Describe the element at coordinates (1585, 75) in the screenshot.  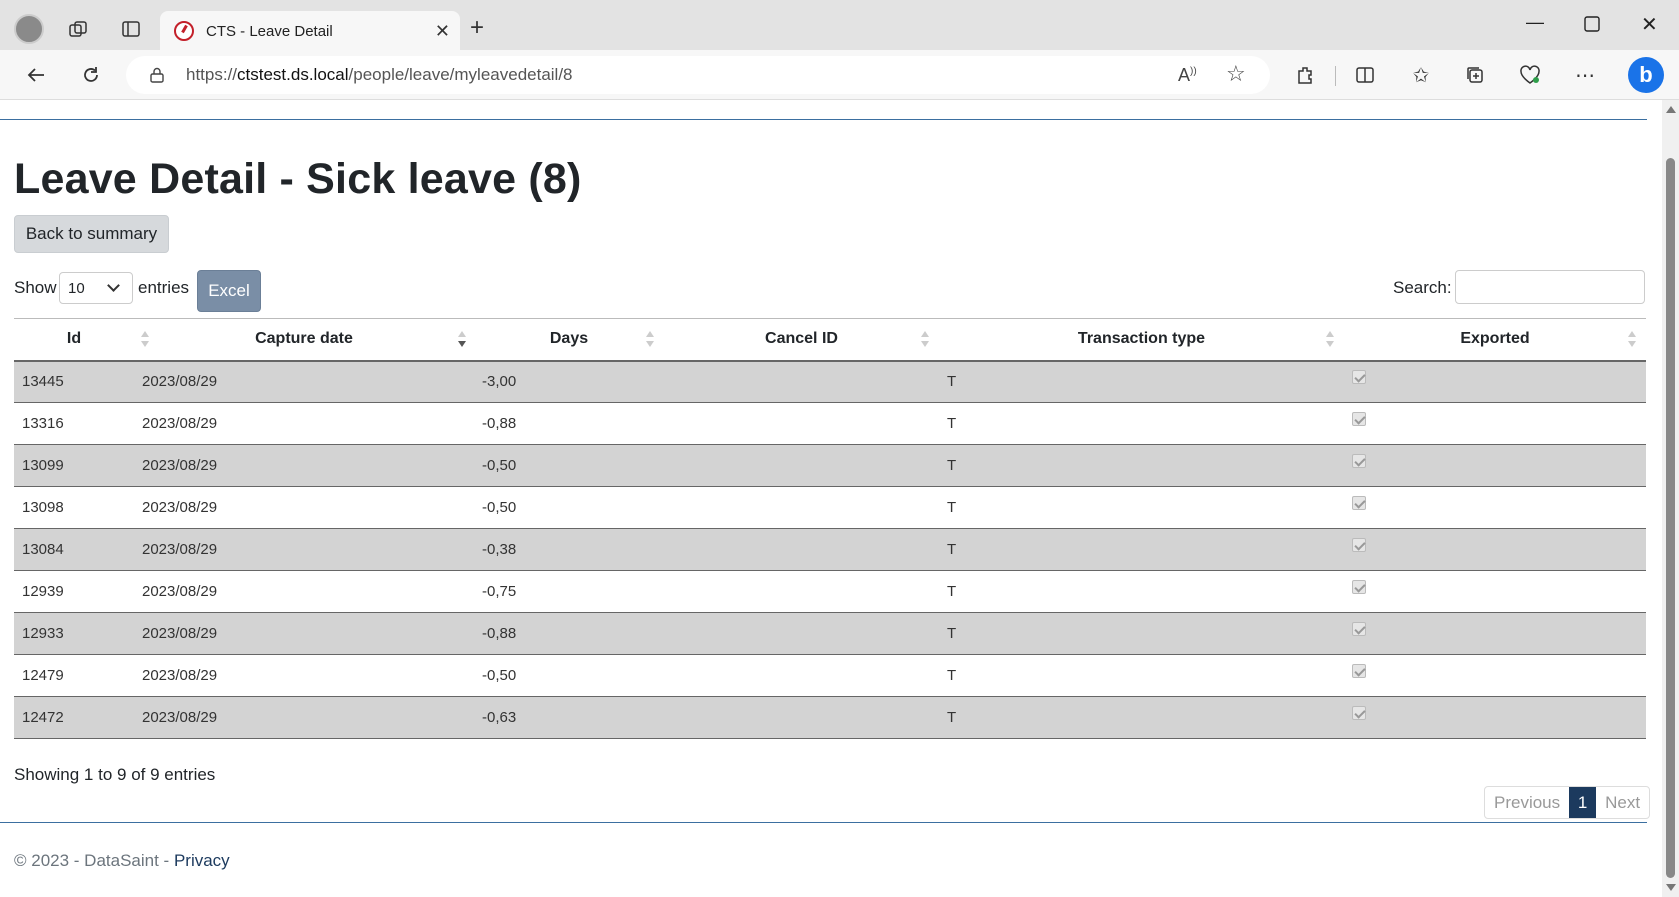
I see `more-icon: ⋯` at that location.